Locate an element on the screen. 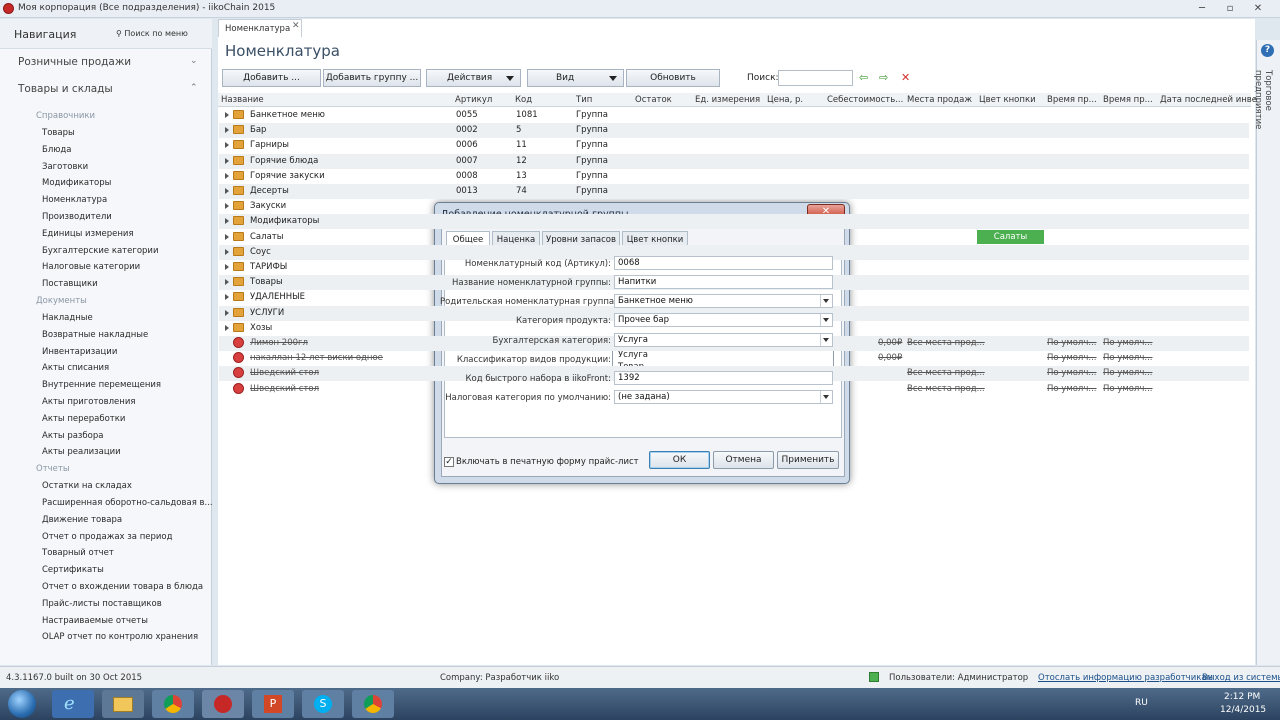 This screenshot has width=1280, height=720. skype-icon: S is located at coordinates (323, 704).